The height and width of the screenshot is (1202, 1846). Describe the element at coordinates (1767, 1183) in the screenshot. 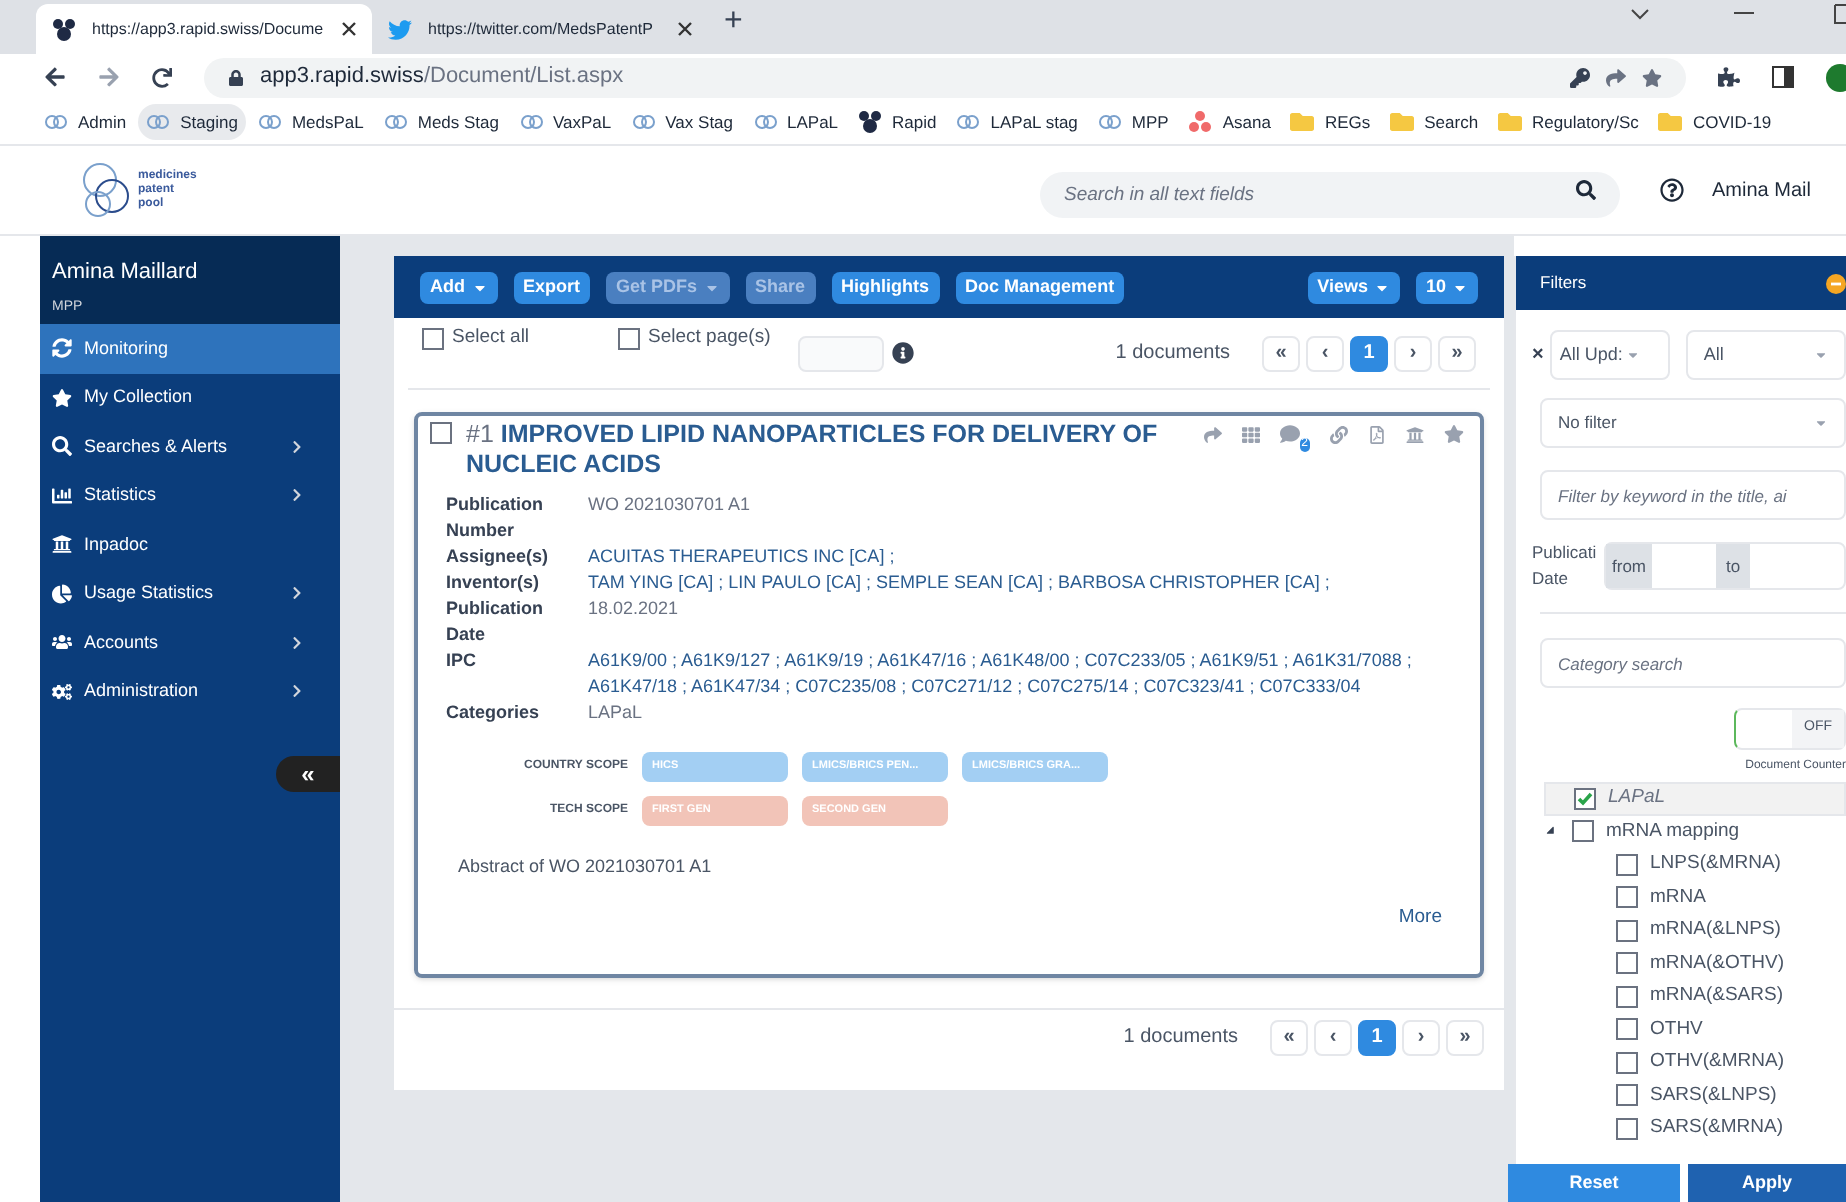

I see `apply-button: Apply` at that location.